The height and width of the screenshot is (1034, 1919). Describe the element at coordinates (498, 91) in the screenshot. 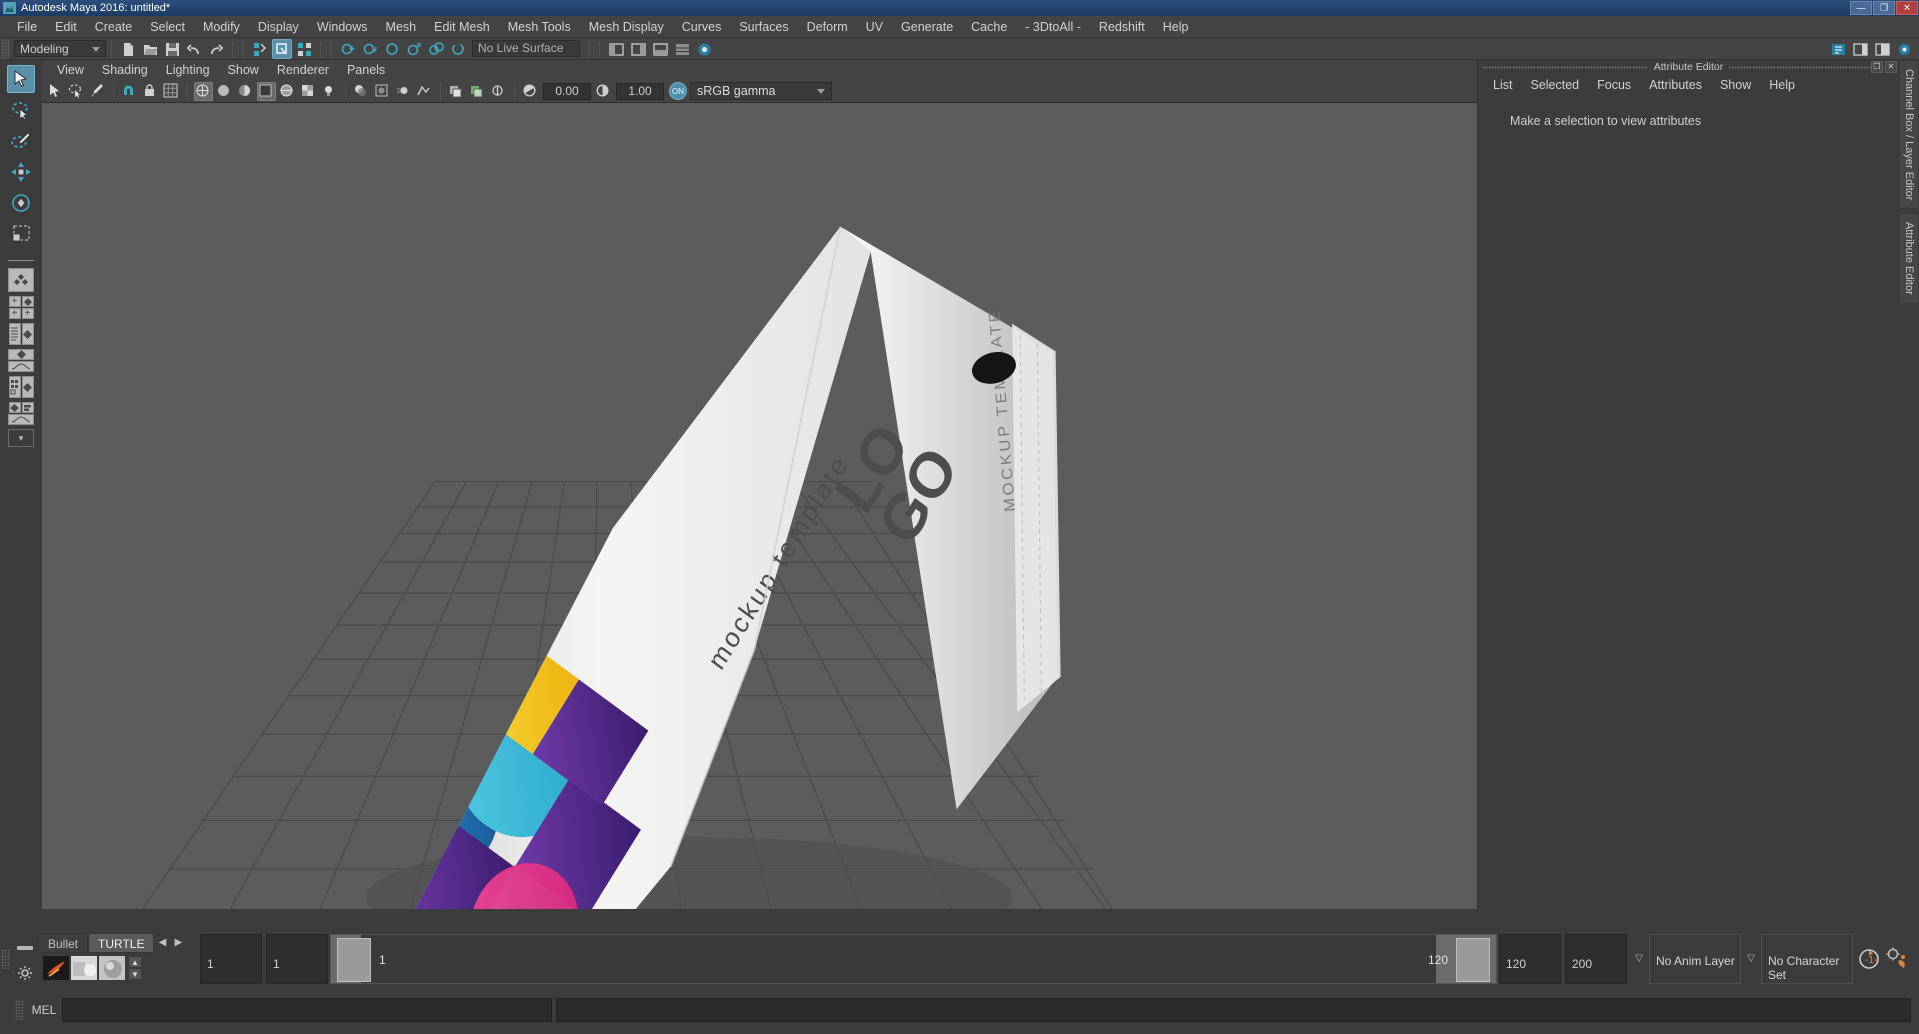

I see `xray-joints-icon` at that location.